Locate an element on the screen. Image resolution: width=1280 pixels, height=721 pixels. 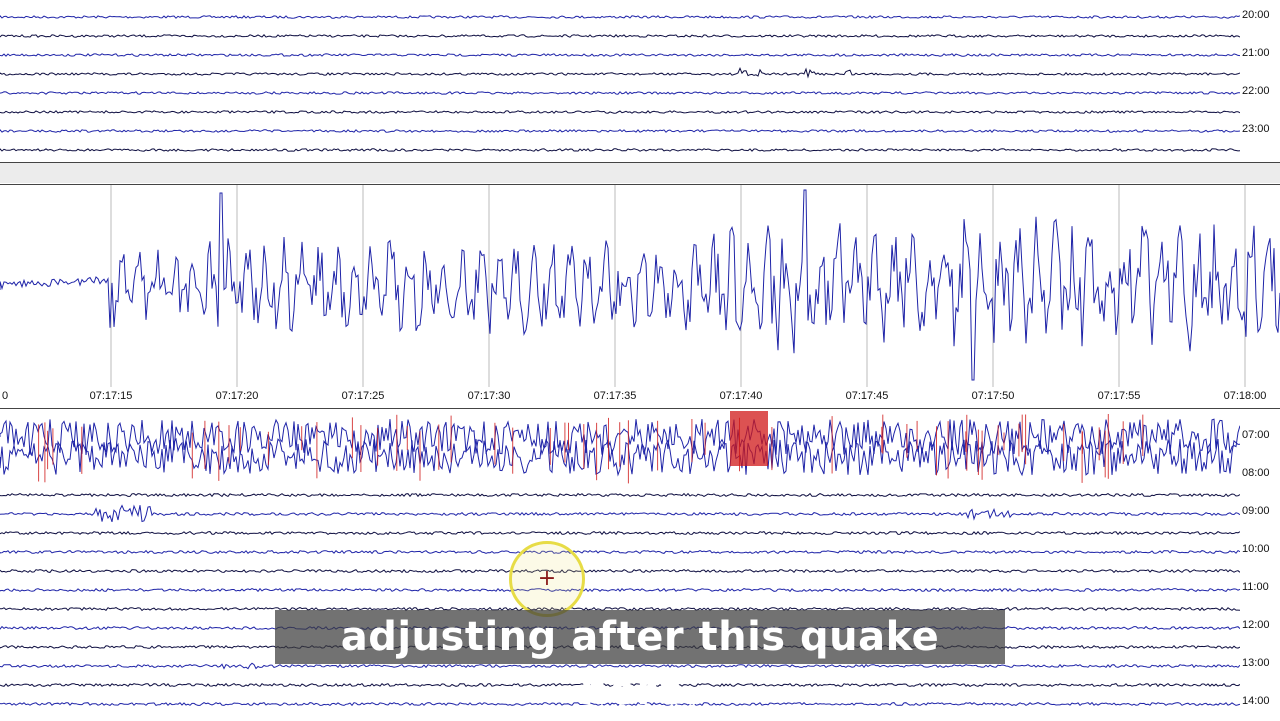
time-tick-label: 07:17:55 is located at coordinates (1119, 396).